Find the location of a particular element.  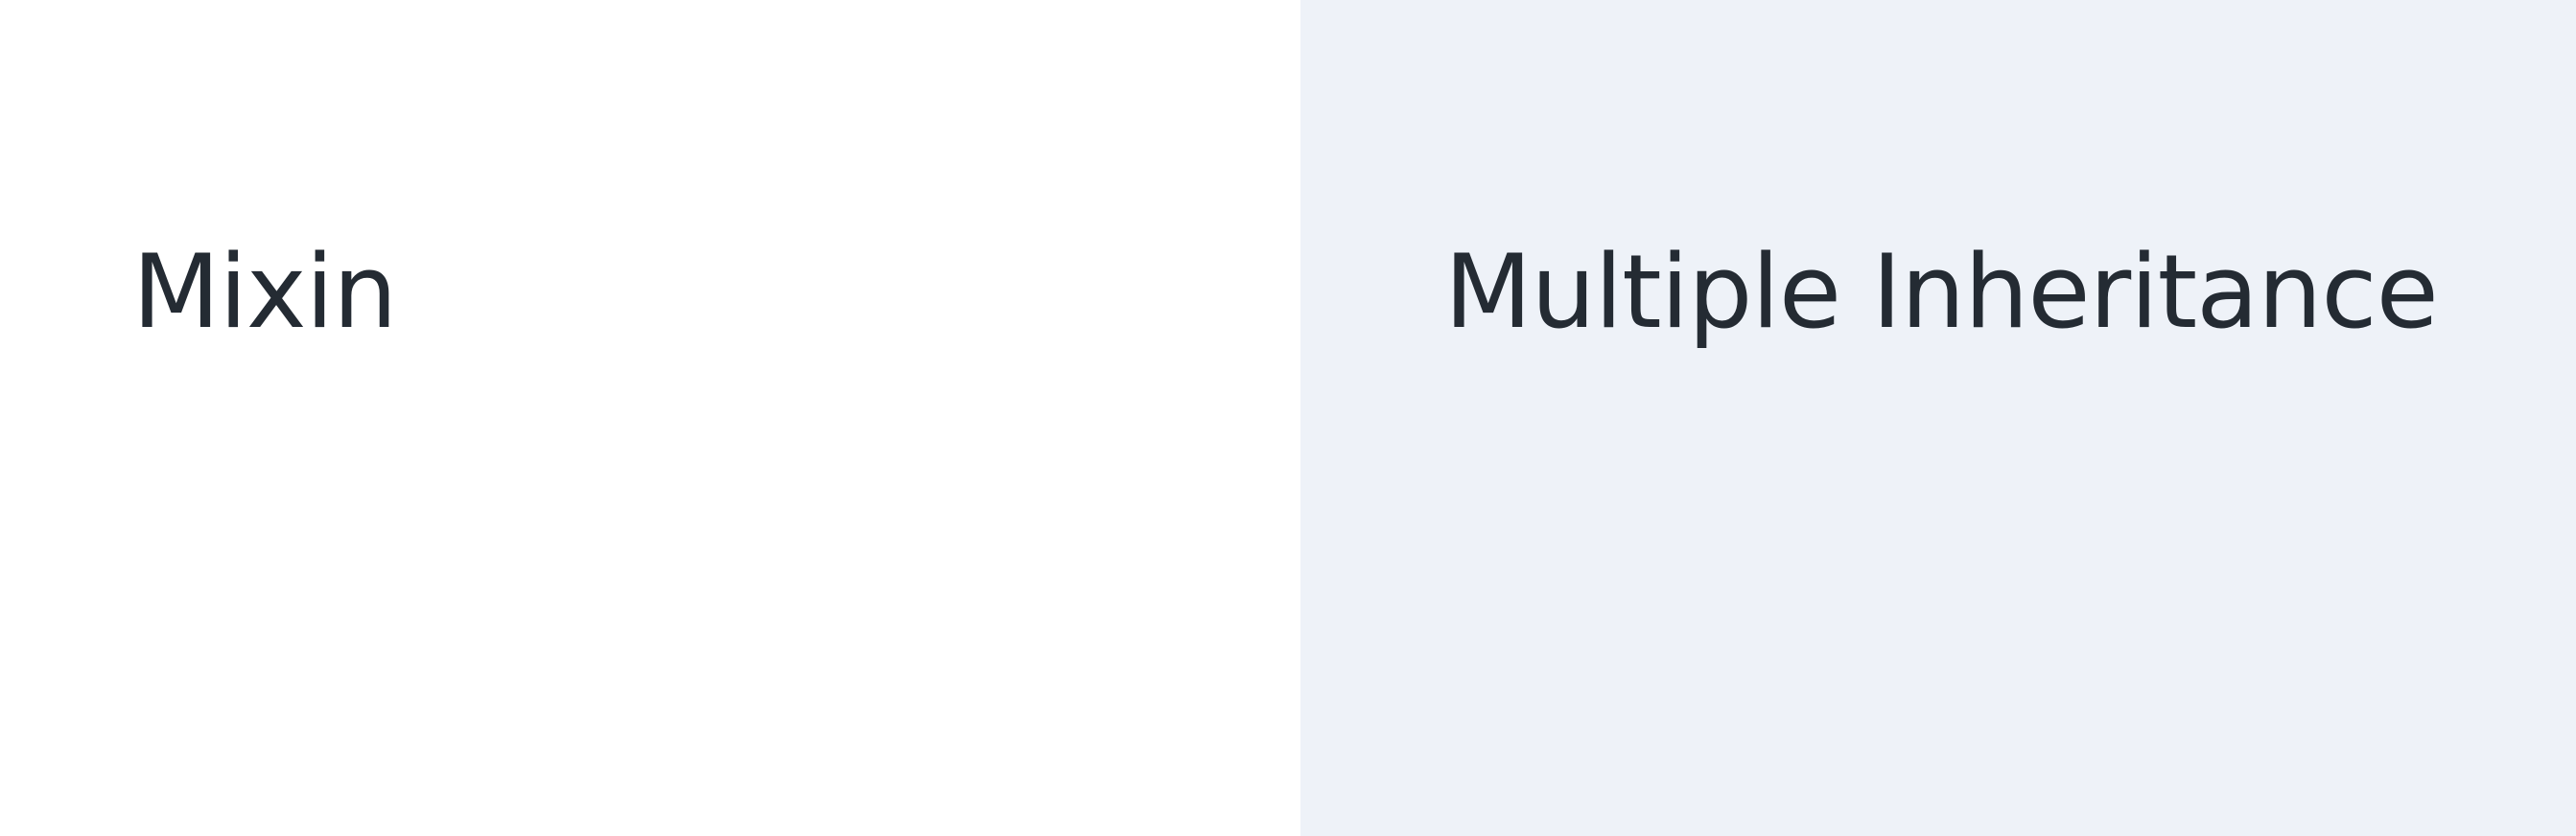

mixin-title: Mixin is located at coordinates (264, 292).